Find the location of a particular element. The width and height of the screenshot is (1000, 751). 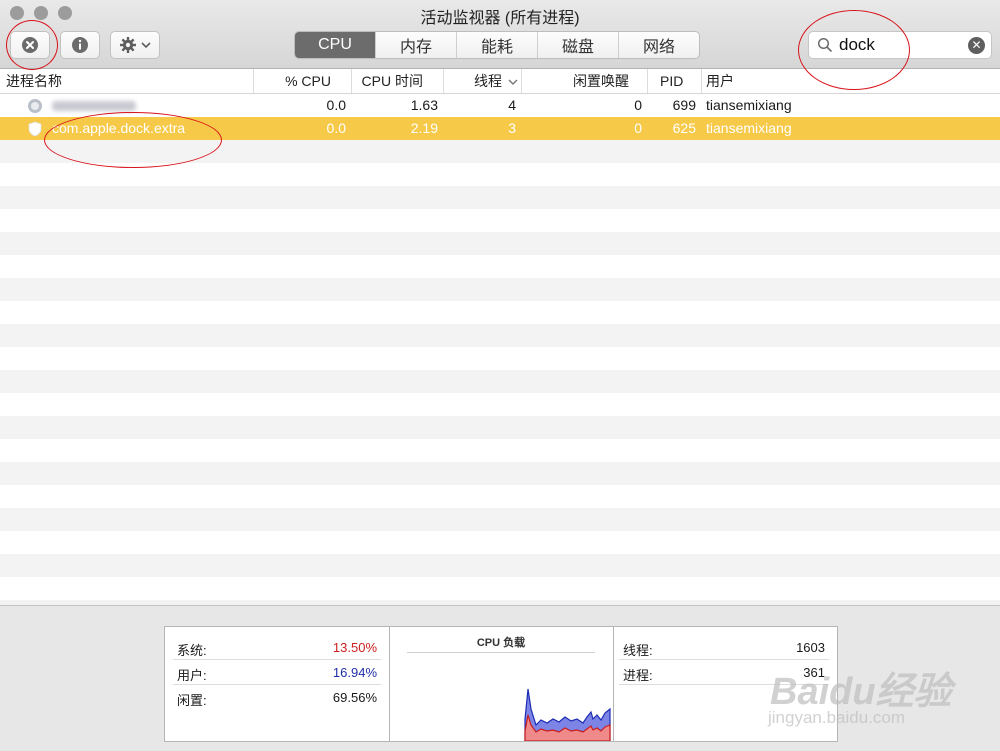

cpu-time: 1.63 is located at coordinates (424, 105).